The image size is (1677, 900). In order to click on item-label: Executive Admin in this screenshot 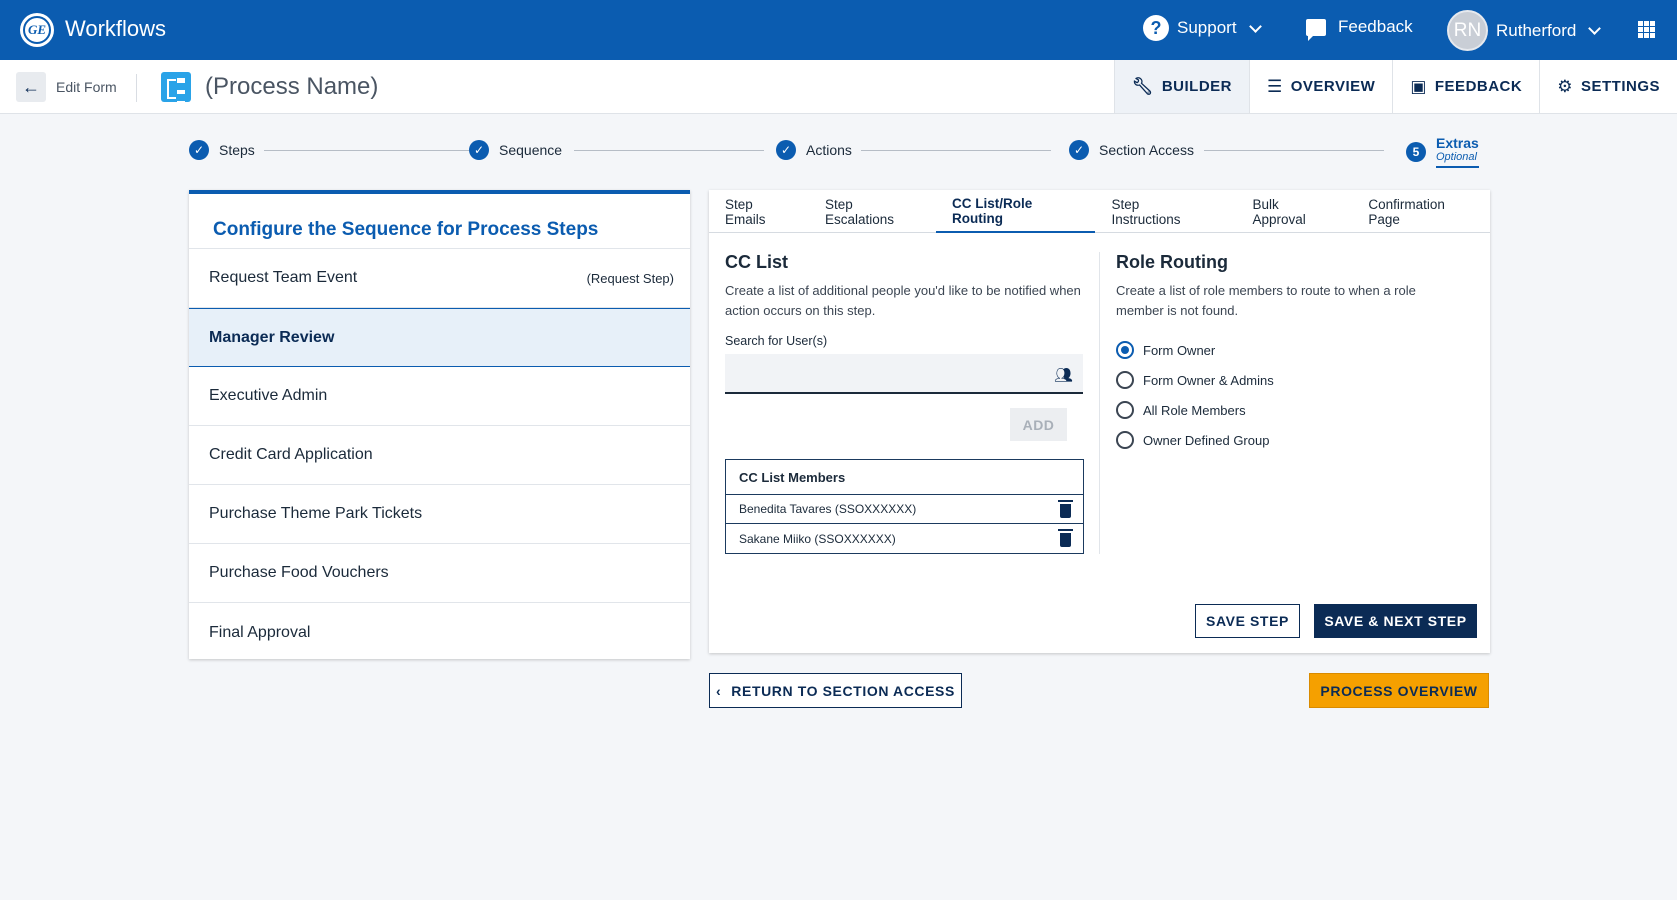, I will do `click(268, 395)`.